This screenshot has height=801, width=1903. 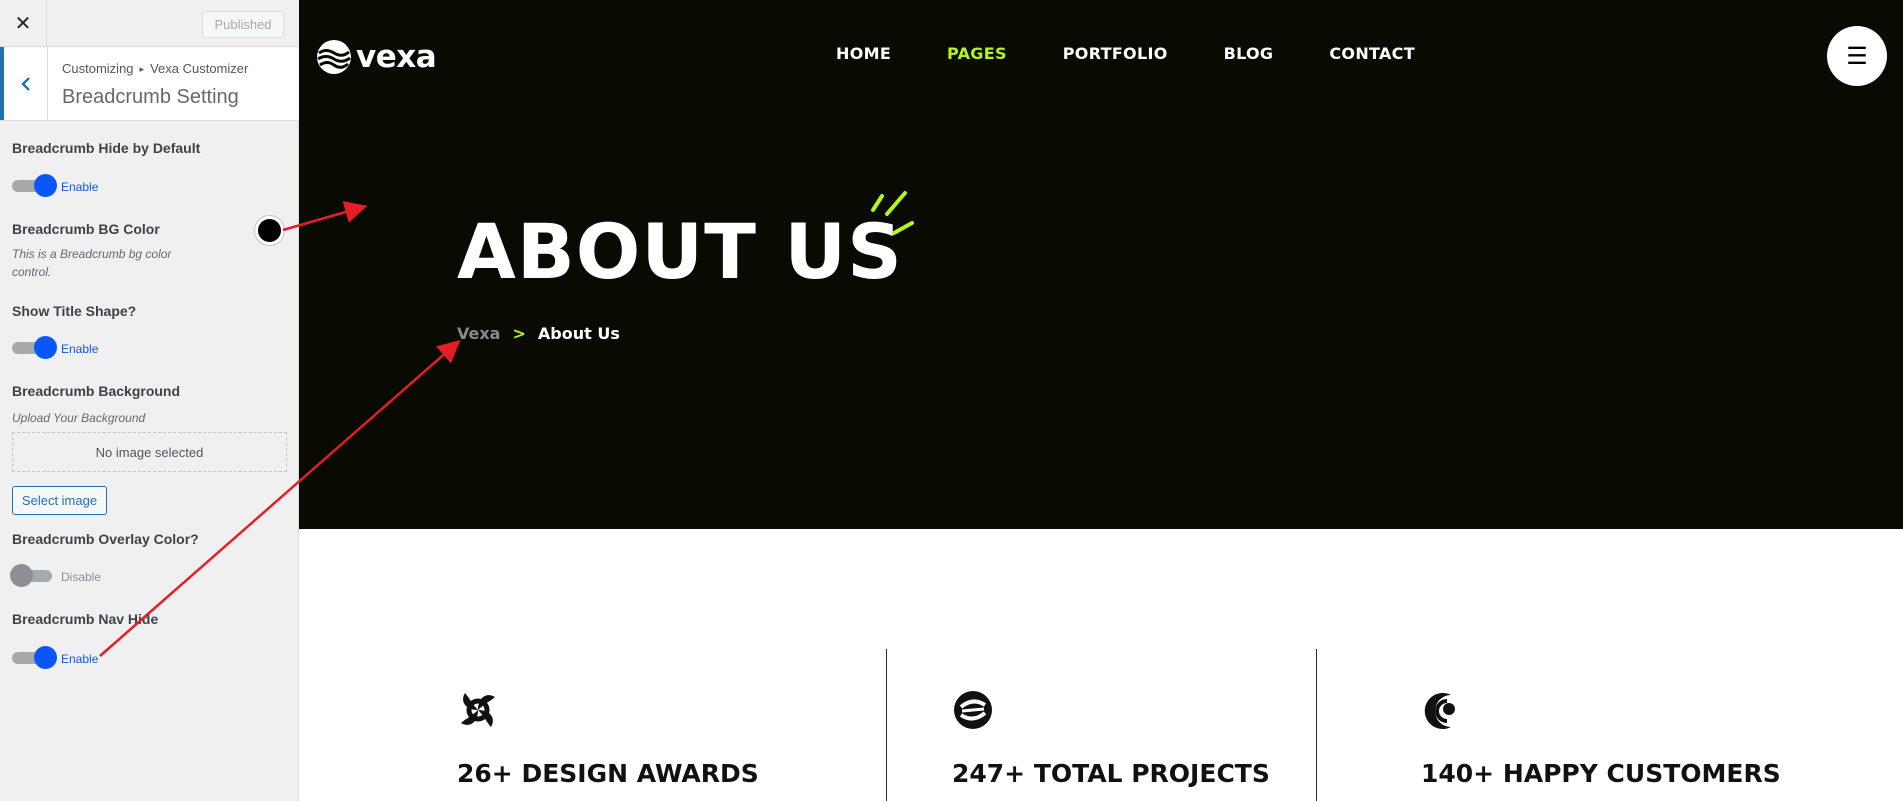 I want to click on title-shape-label: Show Title Shape?, so click(x=74, y=311).